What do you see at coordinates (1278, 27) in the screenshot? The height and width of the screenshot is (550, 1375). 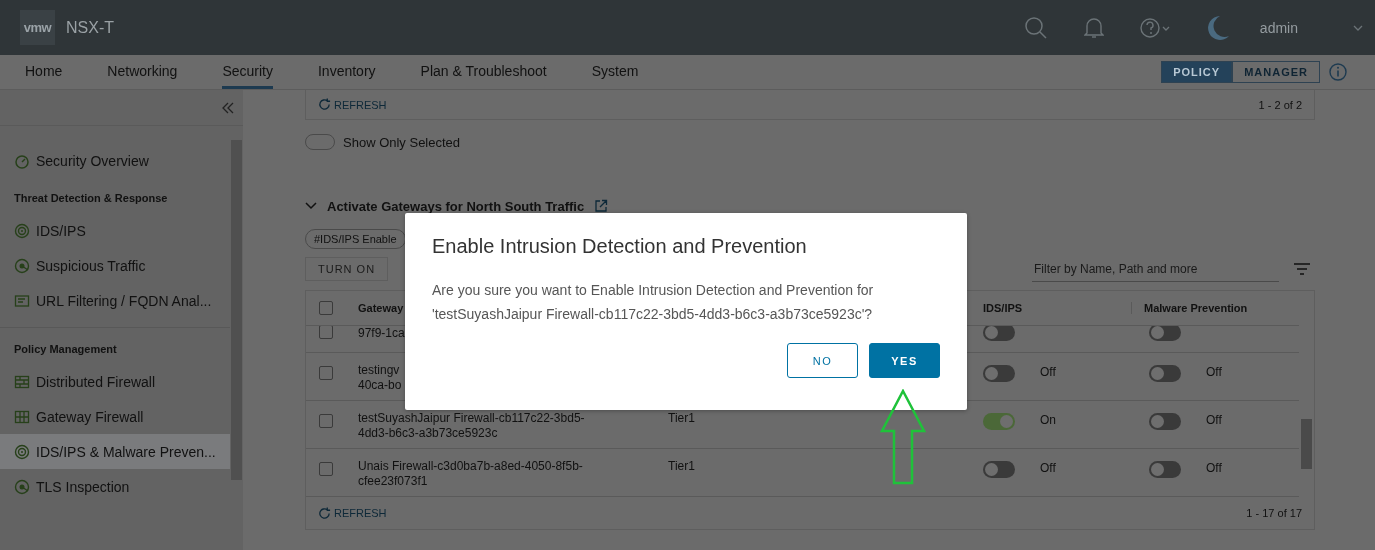 I see `user-menu: admin` at bounding box center [1278, 27].